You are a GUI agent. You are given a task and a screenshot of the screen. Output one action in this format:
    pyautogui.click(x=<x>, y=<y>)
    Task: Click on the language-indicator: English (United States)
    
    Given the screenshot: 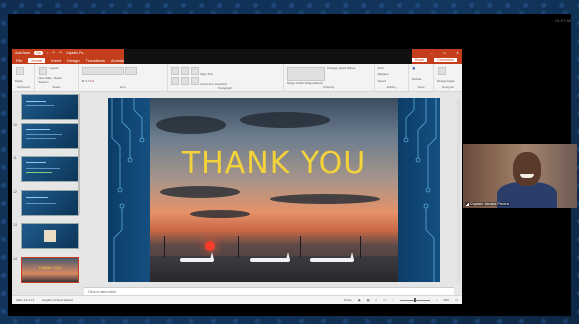 What is the action you would take?
    pyautogui.click(x=57, y=300)
    